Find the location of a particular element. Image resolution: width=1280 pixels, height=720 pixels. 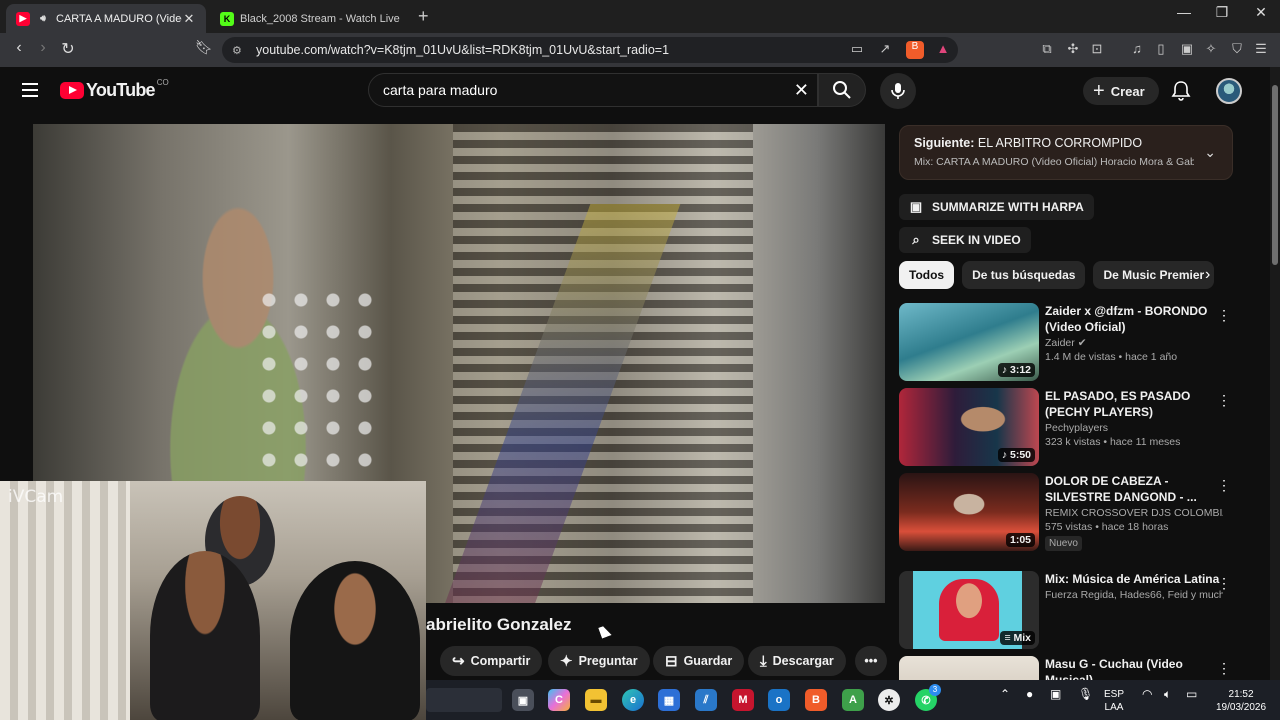

store-icon: ▦ is located at coordinates (669, 700).